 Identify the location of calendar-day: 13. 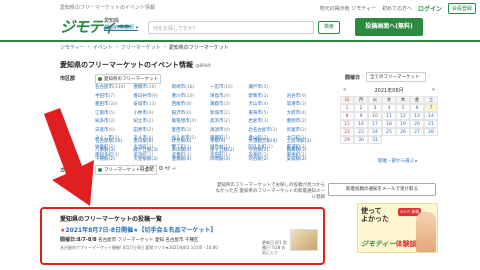
(417, 116).